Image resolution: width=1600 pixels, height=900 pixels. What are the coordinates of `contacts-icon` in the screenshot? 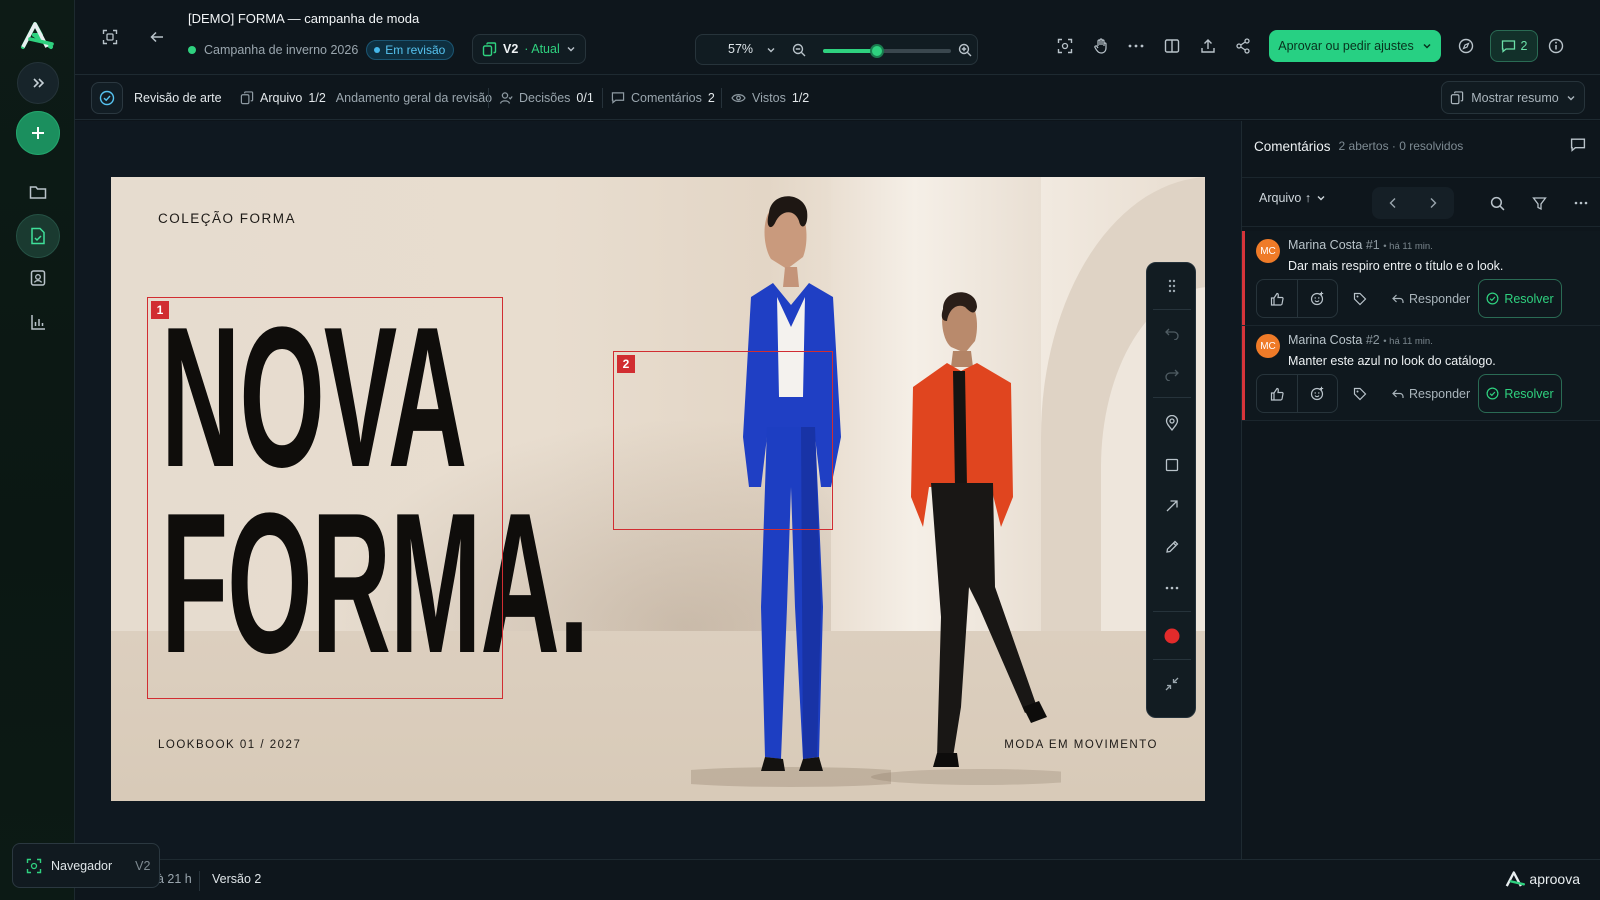 It's located at (38, 278).